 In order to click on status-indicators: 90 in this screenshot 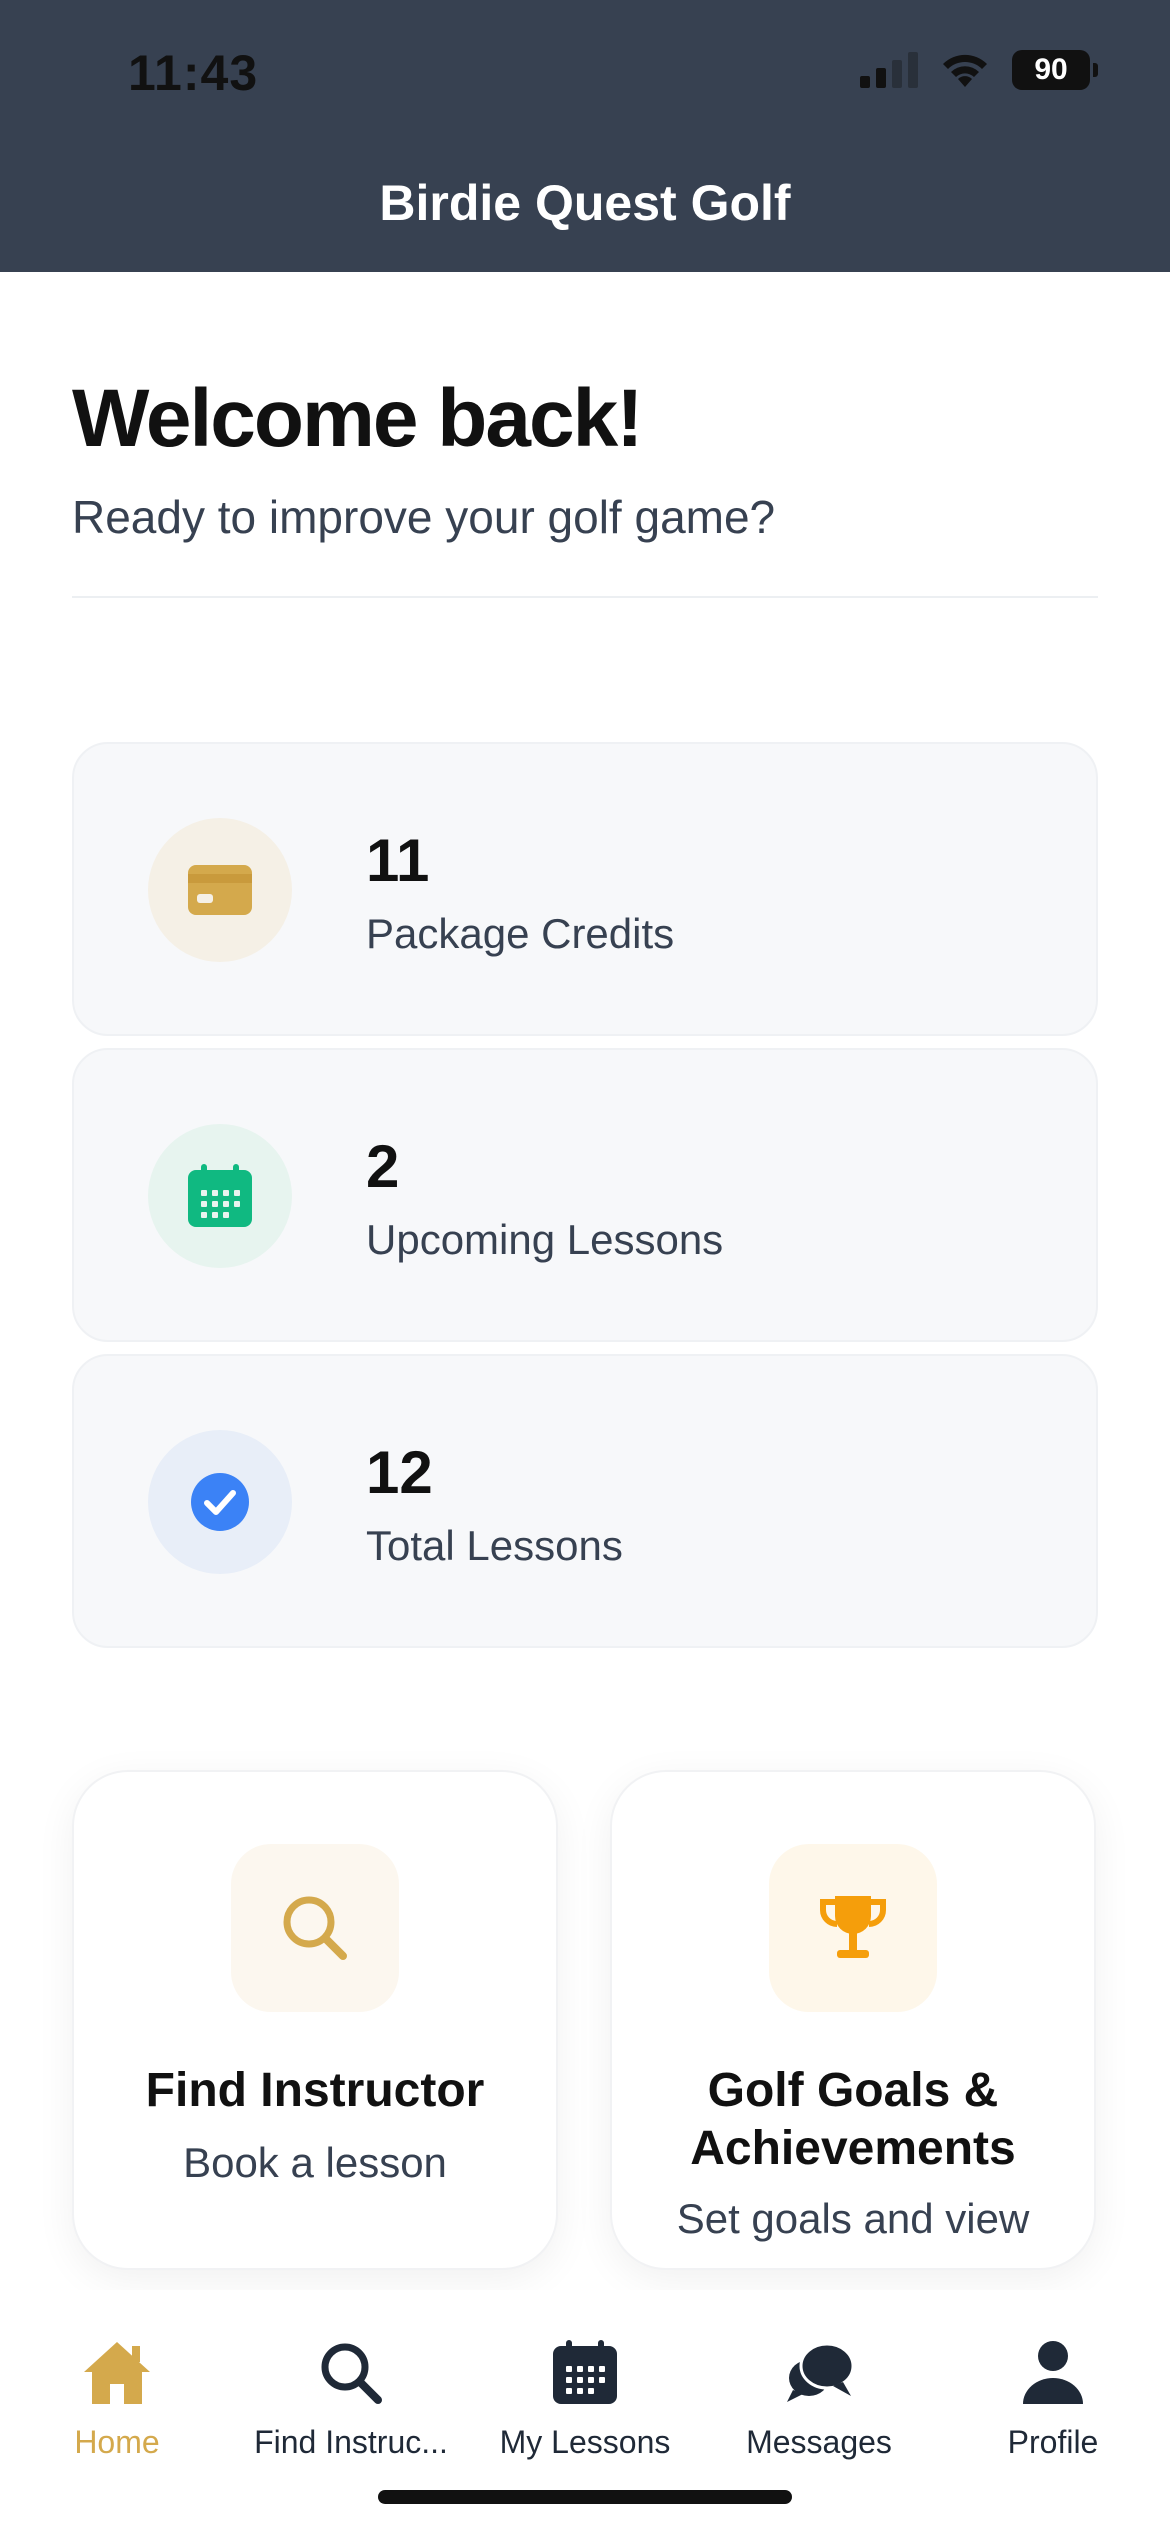, I will do `click(979, 70)`.